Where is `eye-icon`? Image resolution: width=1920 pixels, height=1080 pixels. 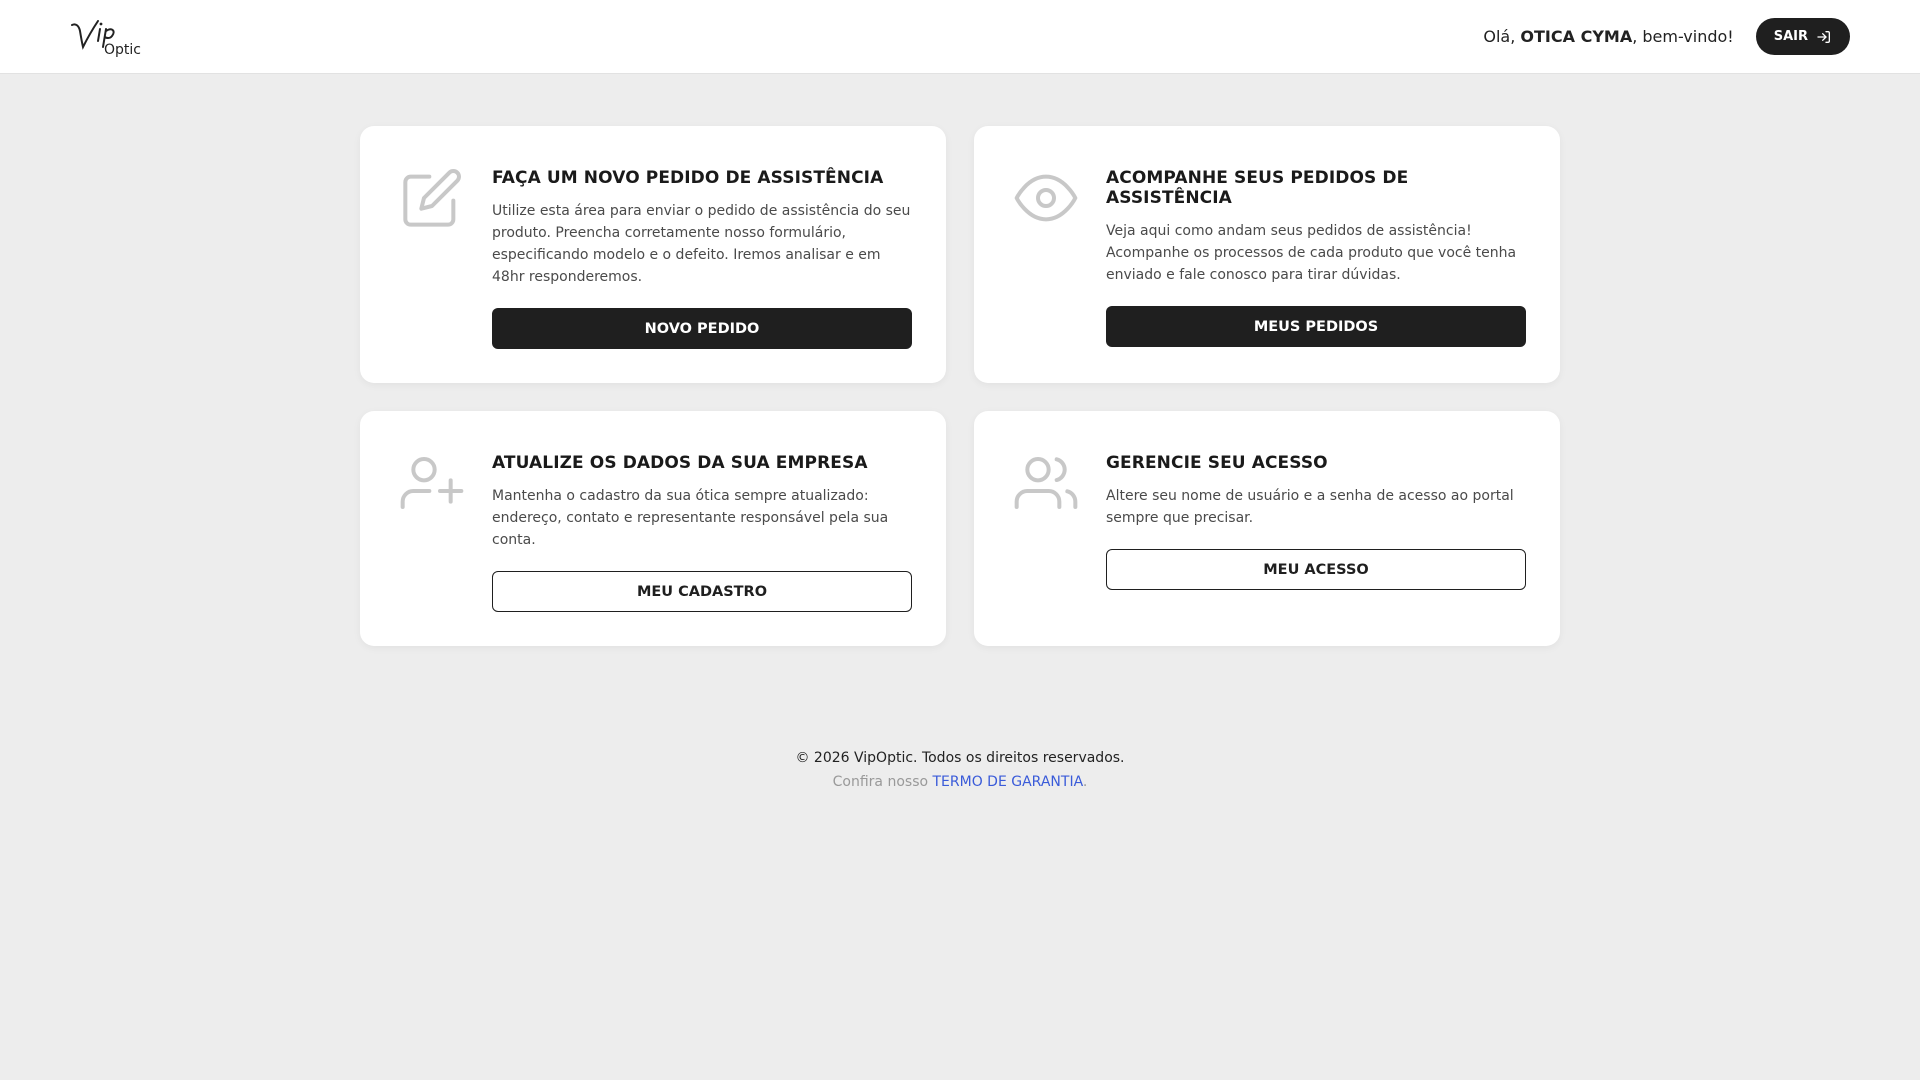 eye-icon is located at coordinates (1046, 198).